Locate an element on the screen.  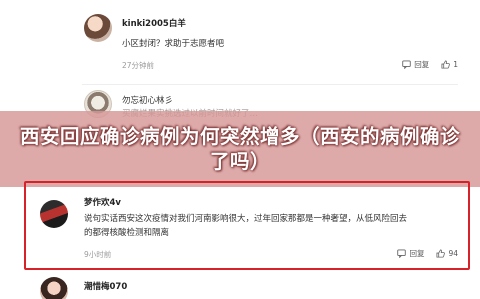
comment-time: 27分钟前 is located at coordinates (138, 65).